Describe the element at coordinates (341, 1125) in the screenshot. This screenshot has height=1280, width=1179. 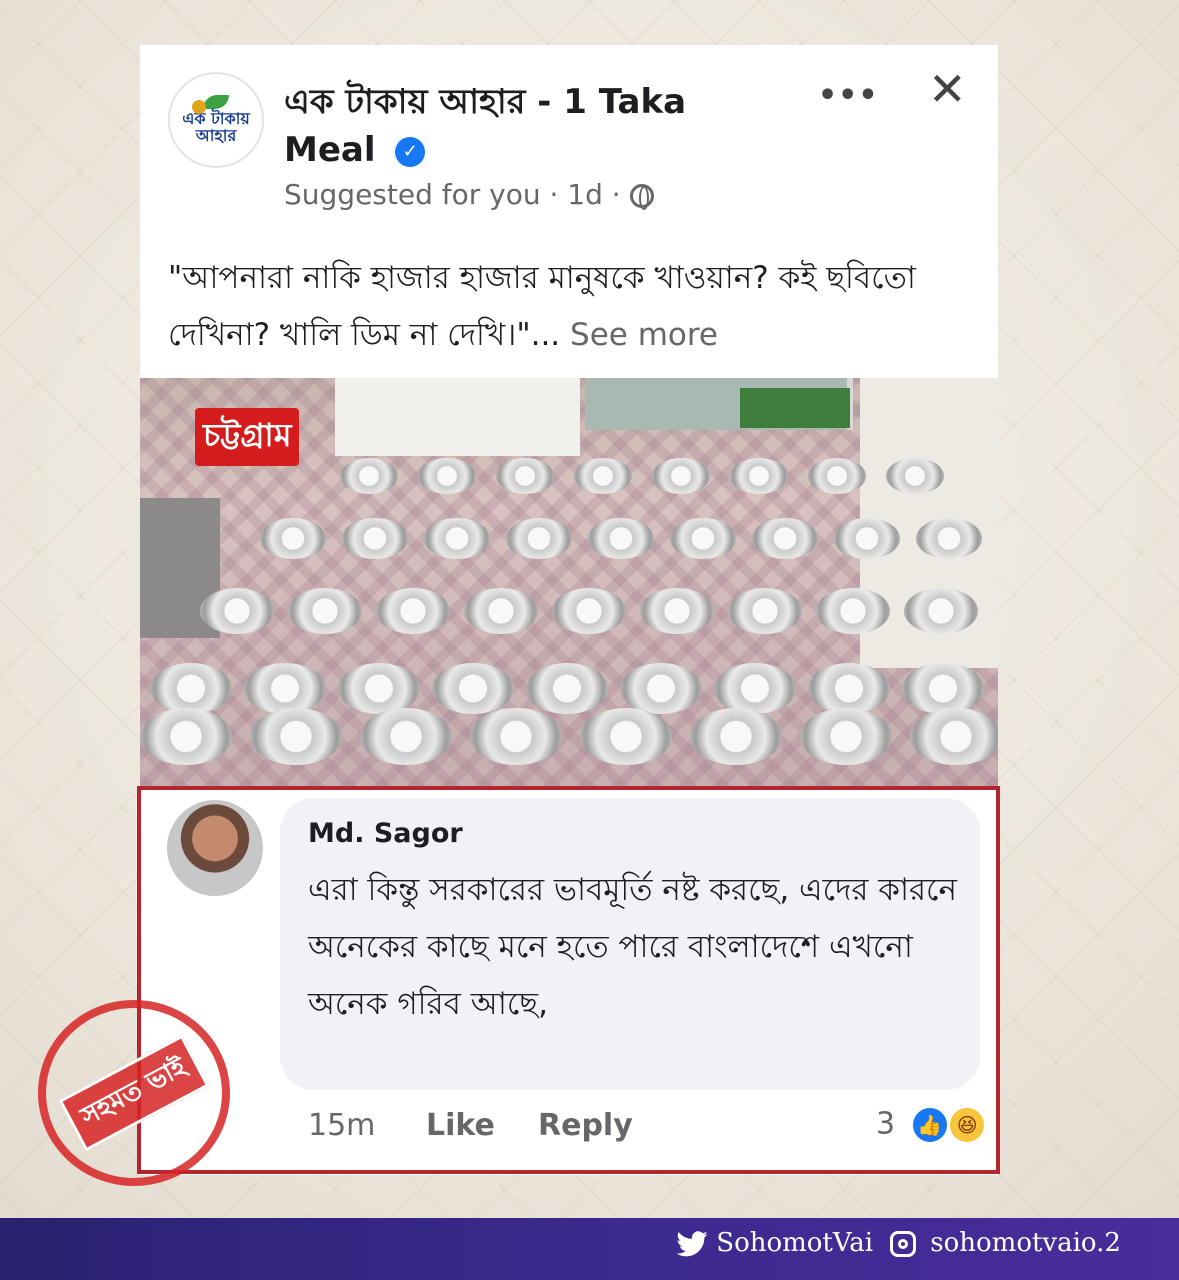
I see `comment-time: 15m` at that location.